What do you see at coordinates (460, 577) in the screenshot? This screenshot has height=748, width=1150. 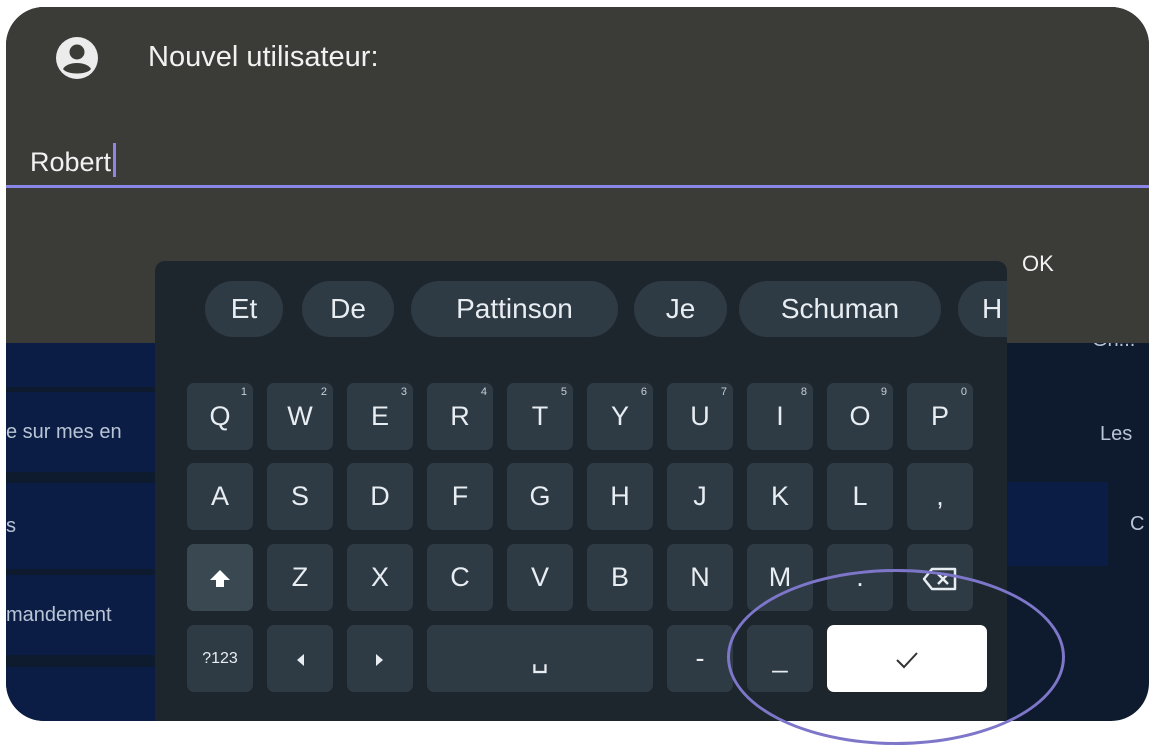 I see `key-c: C` at bounding box center [460, 577].